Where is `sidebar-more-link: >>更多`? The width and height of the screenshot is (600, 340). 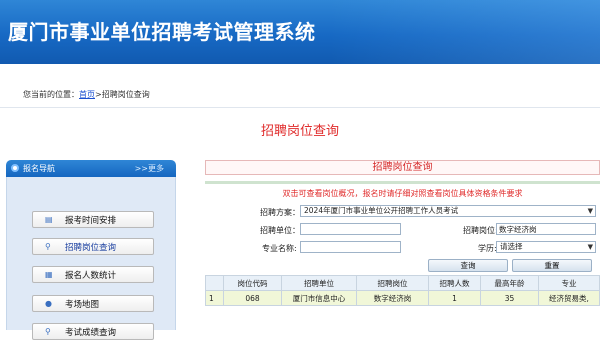 sidebar-more-link: >>更多 is located at coordinates (149, 168).